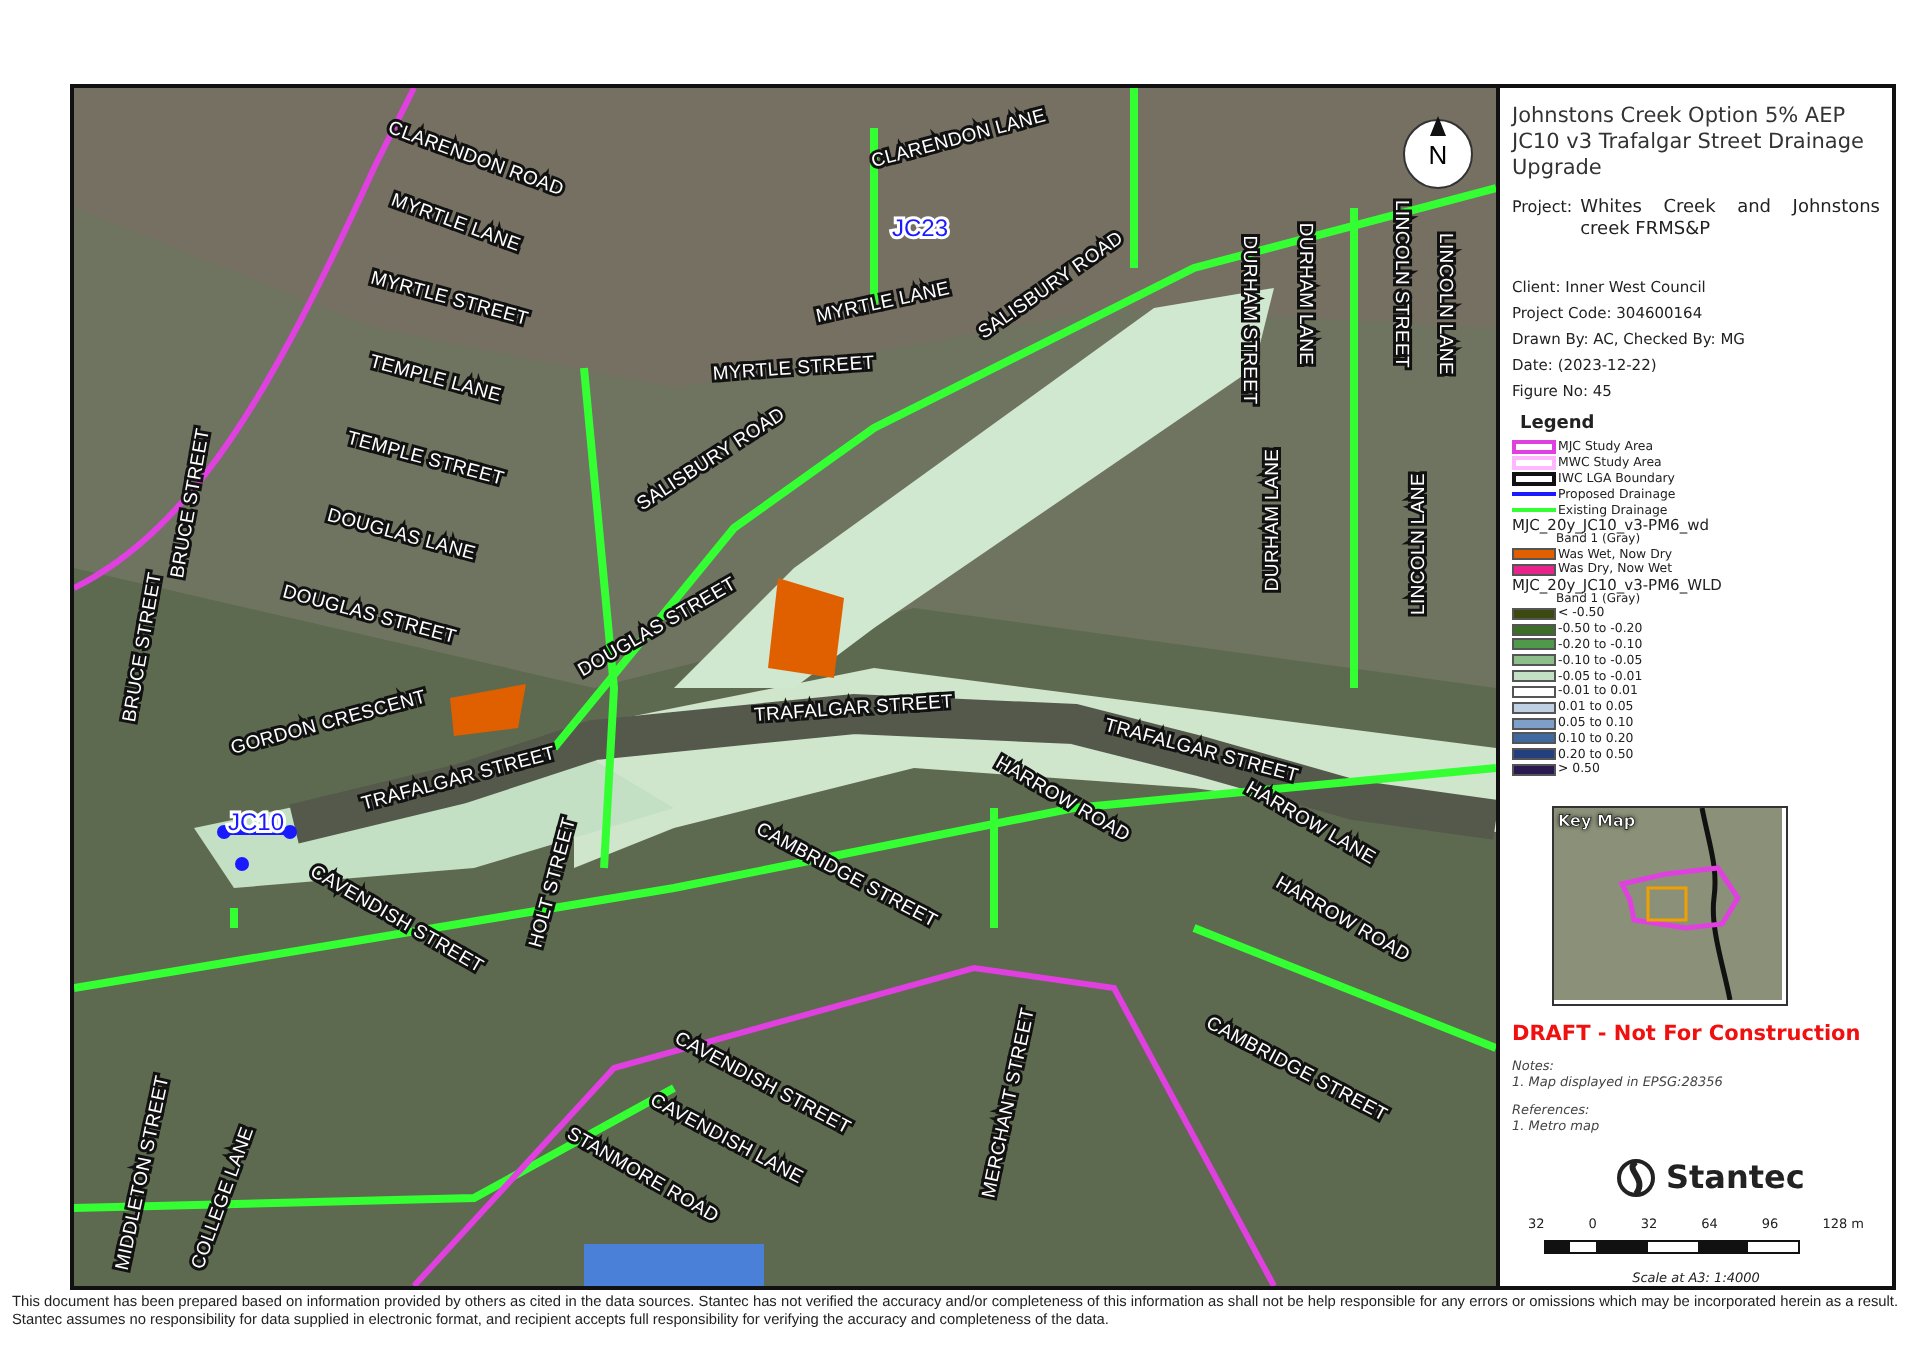 This screenshot has width=1910, height=1352. I want to click on map-title: Johnstons Creek Option 5% AEP JC10 v3 Trafalgar Street Drainage Upgrade, so click(1689, 143).